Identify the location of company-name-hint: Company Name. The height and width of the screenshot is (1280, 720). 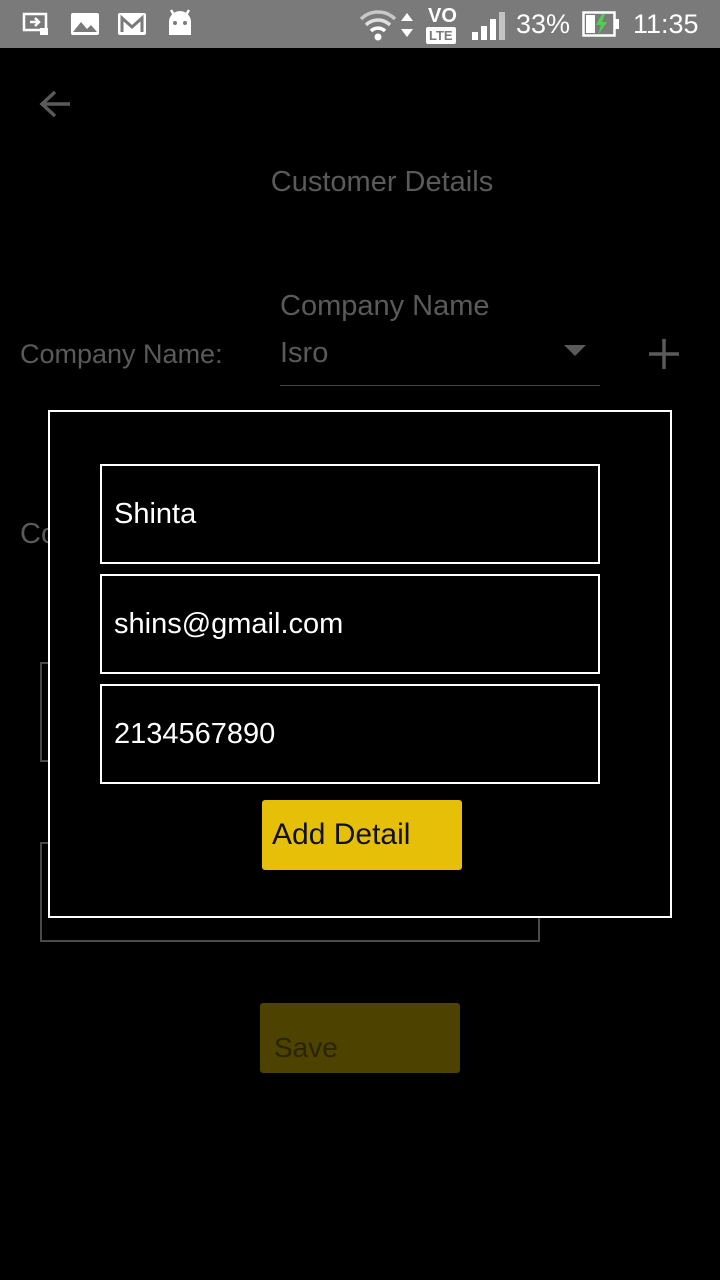
(385, 306).